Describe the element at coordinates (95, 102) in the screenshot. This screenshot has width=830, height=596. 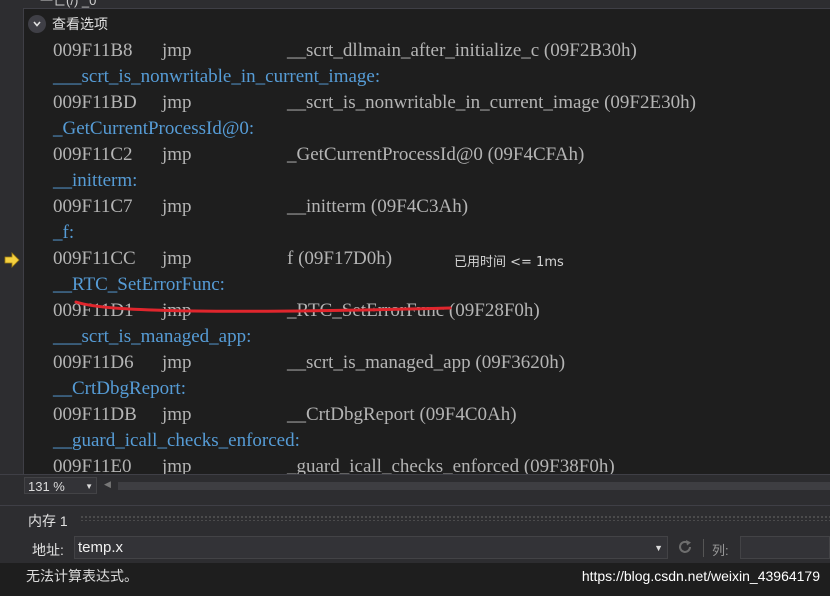
I see `instruction-address: 009F11BD` at that location.